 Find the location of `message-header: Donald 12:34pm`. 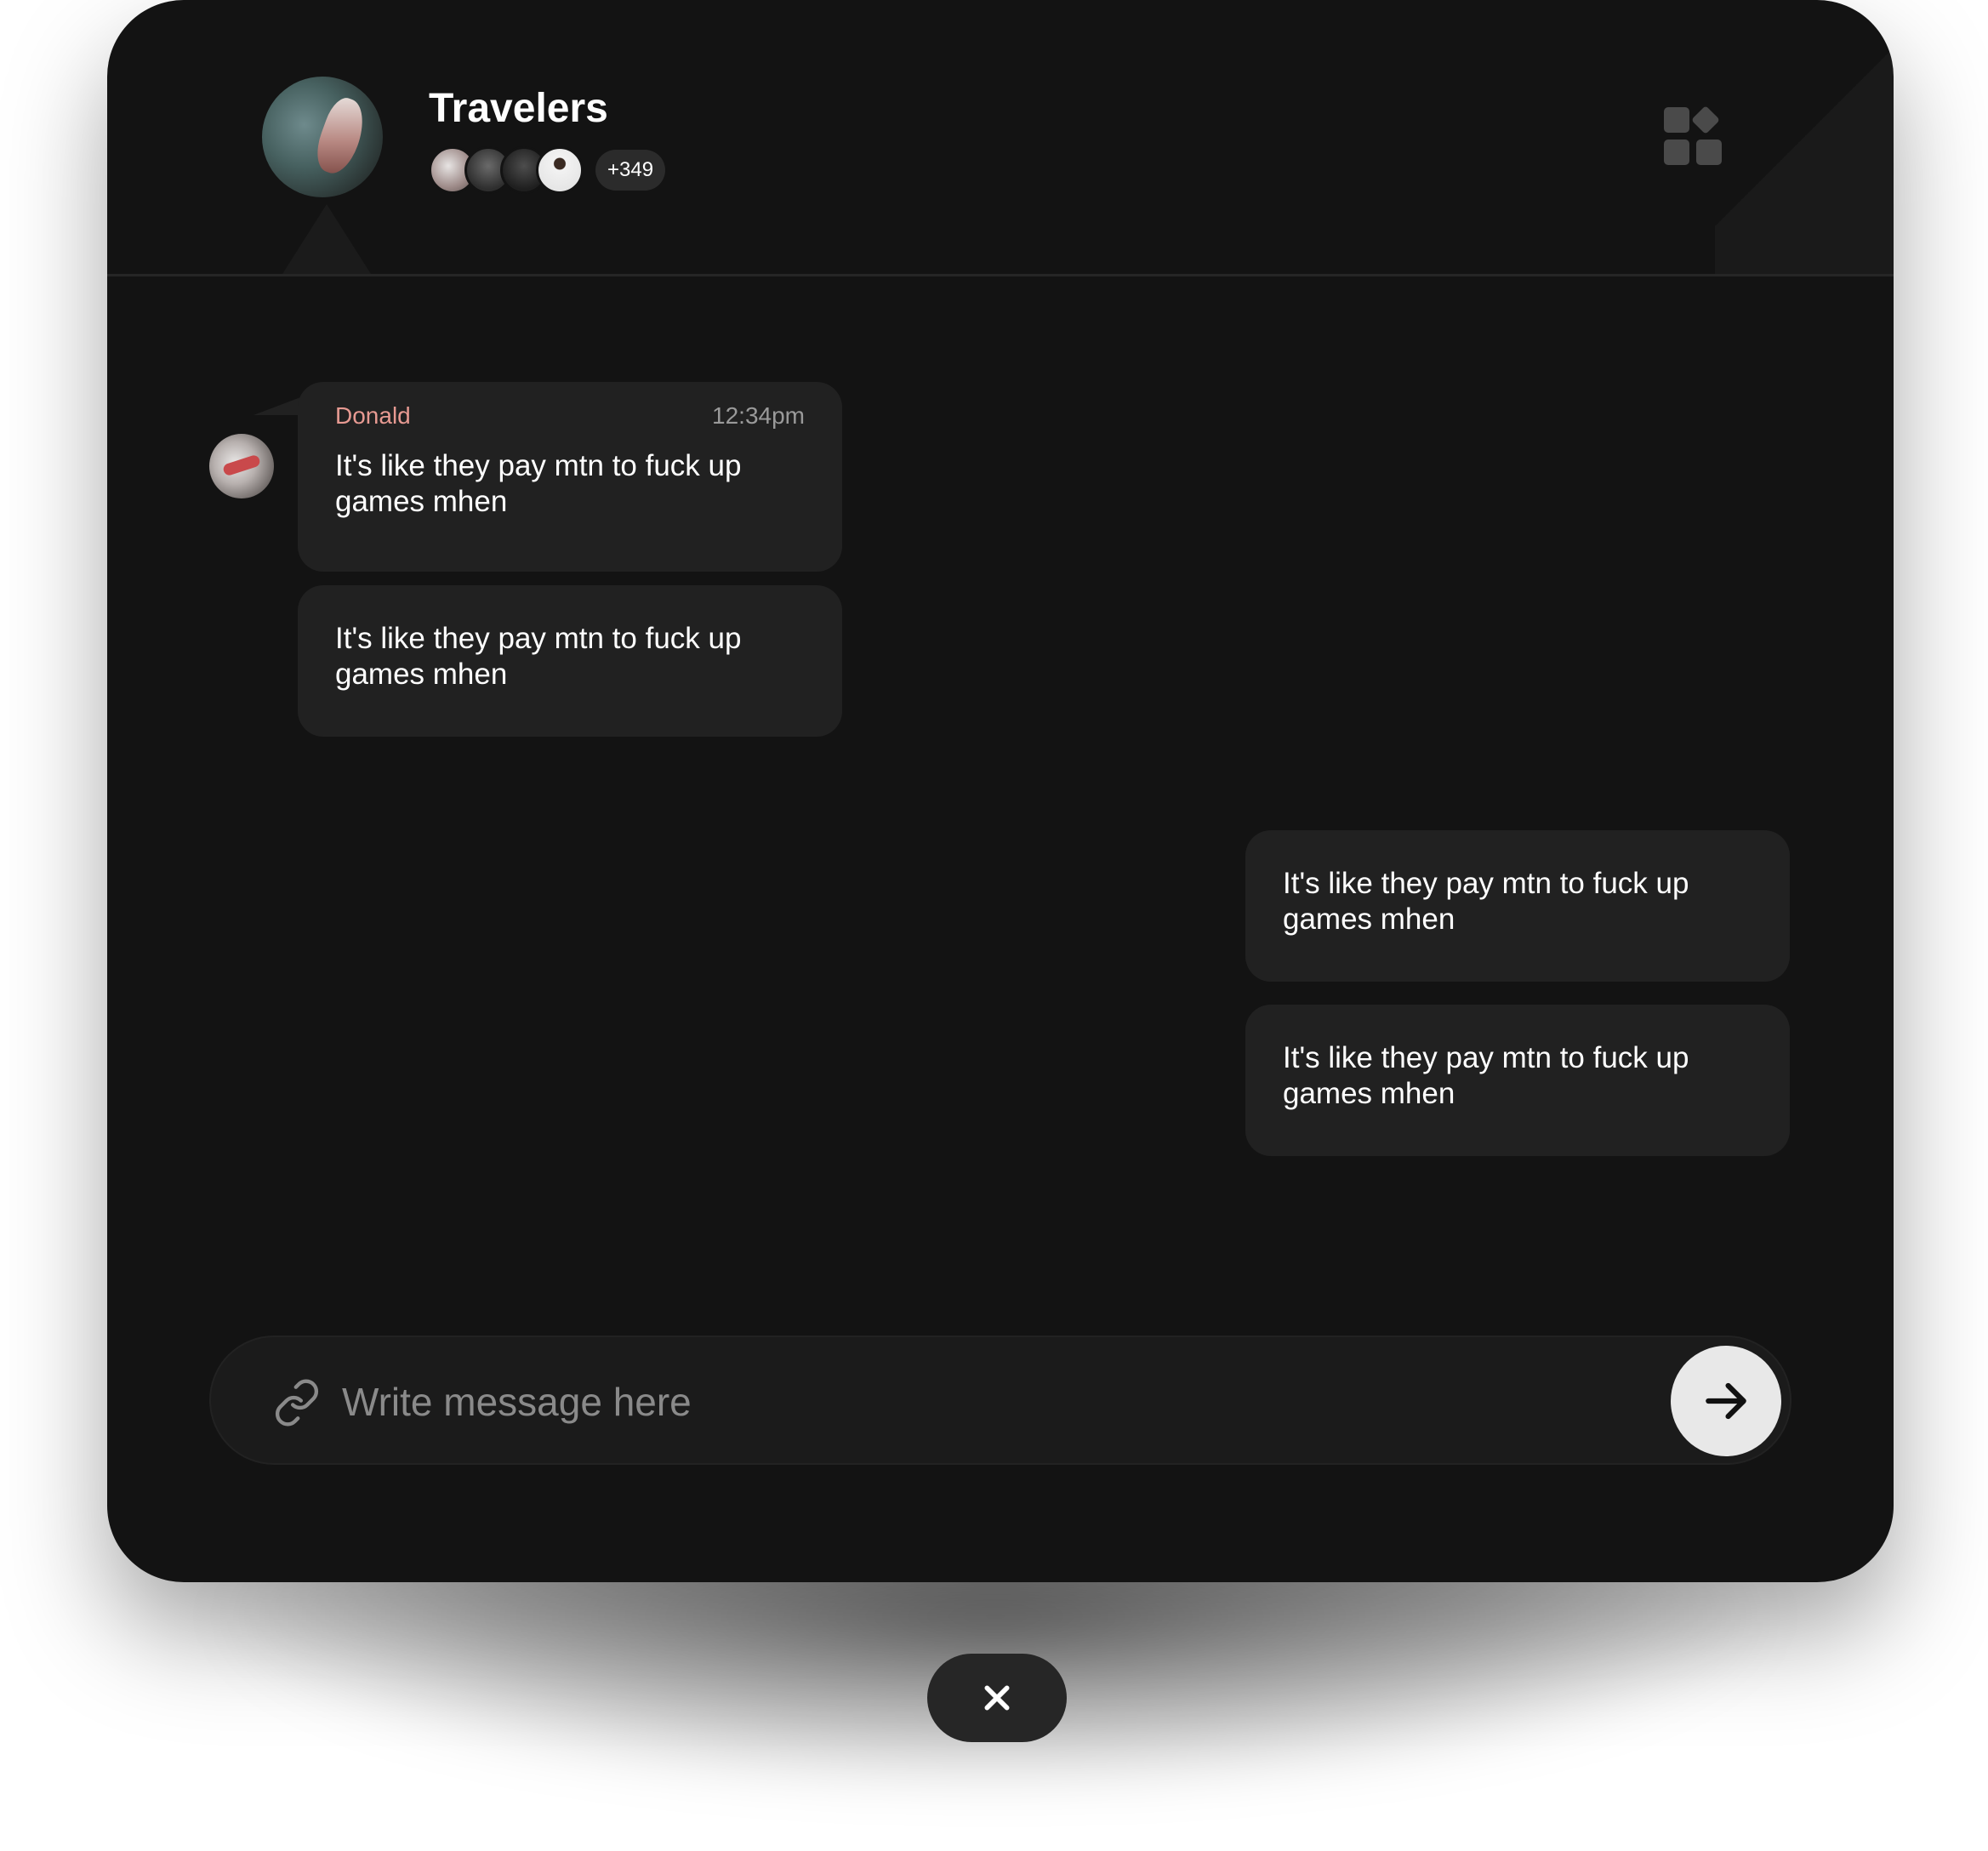

message-header: Donald 12:34pm is located at coordinates (570, 416).